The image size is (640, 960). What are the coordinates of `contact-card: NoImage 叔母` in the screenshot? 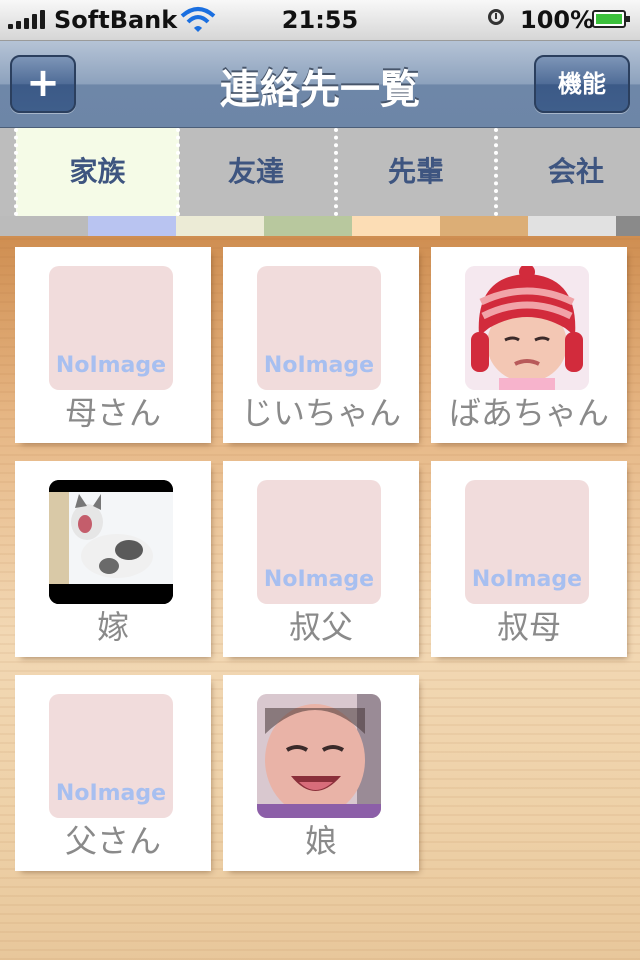 It's located at (529, 559).